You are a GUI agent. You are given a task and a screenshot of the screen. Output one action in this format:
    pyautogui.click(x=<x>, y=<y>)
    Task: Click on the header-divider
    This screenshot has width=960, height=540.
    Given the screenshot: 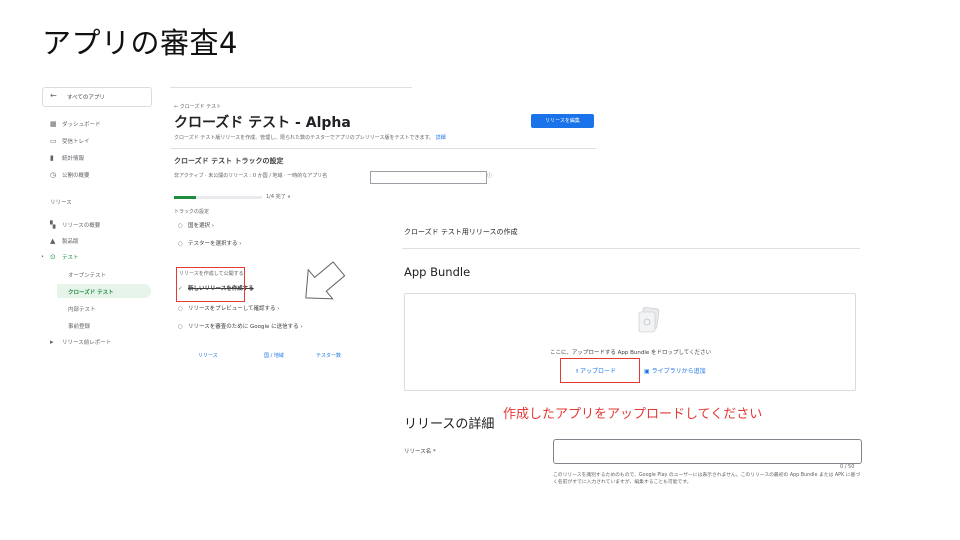 What is the action you would take?
    pyautogui.click(x=383, y=148)
    